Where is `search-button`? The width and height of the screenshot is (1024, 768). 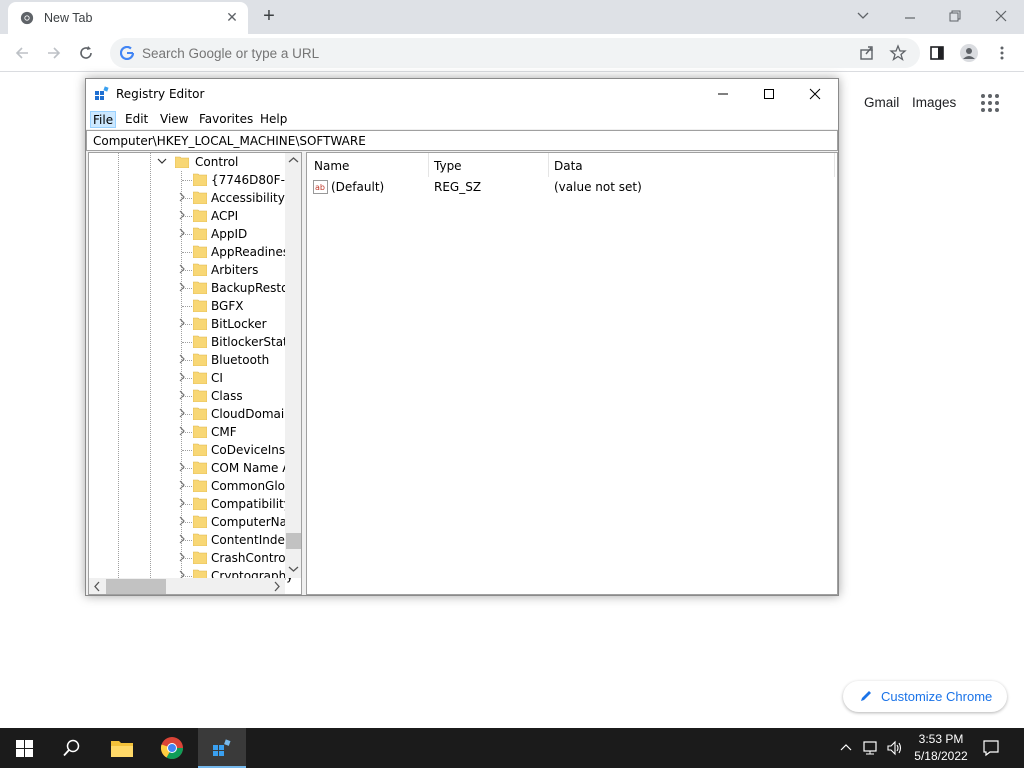 search-button is located at coordinates (72, 748).